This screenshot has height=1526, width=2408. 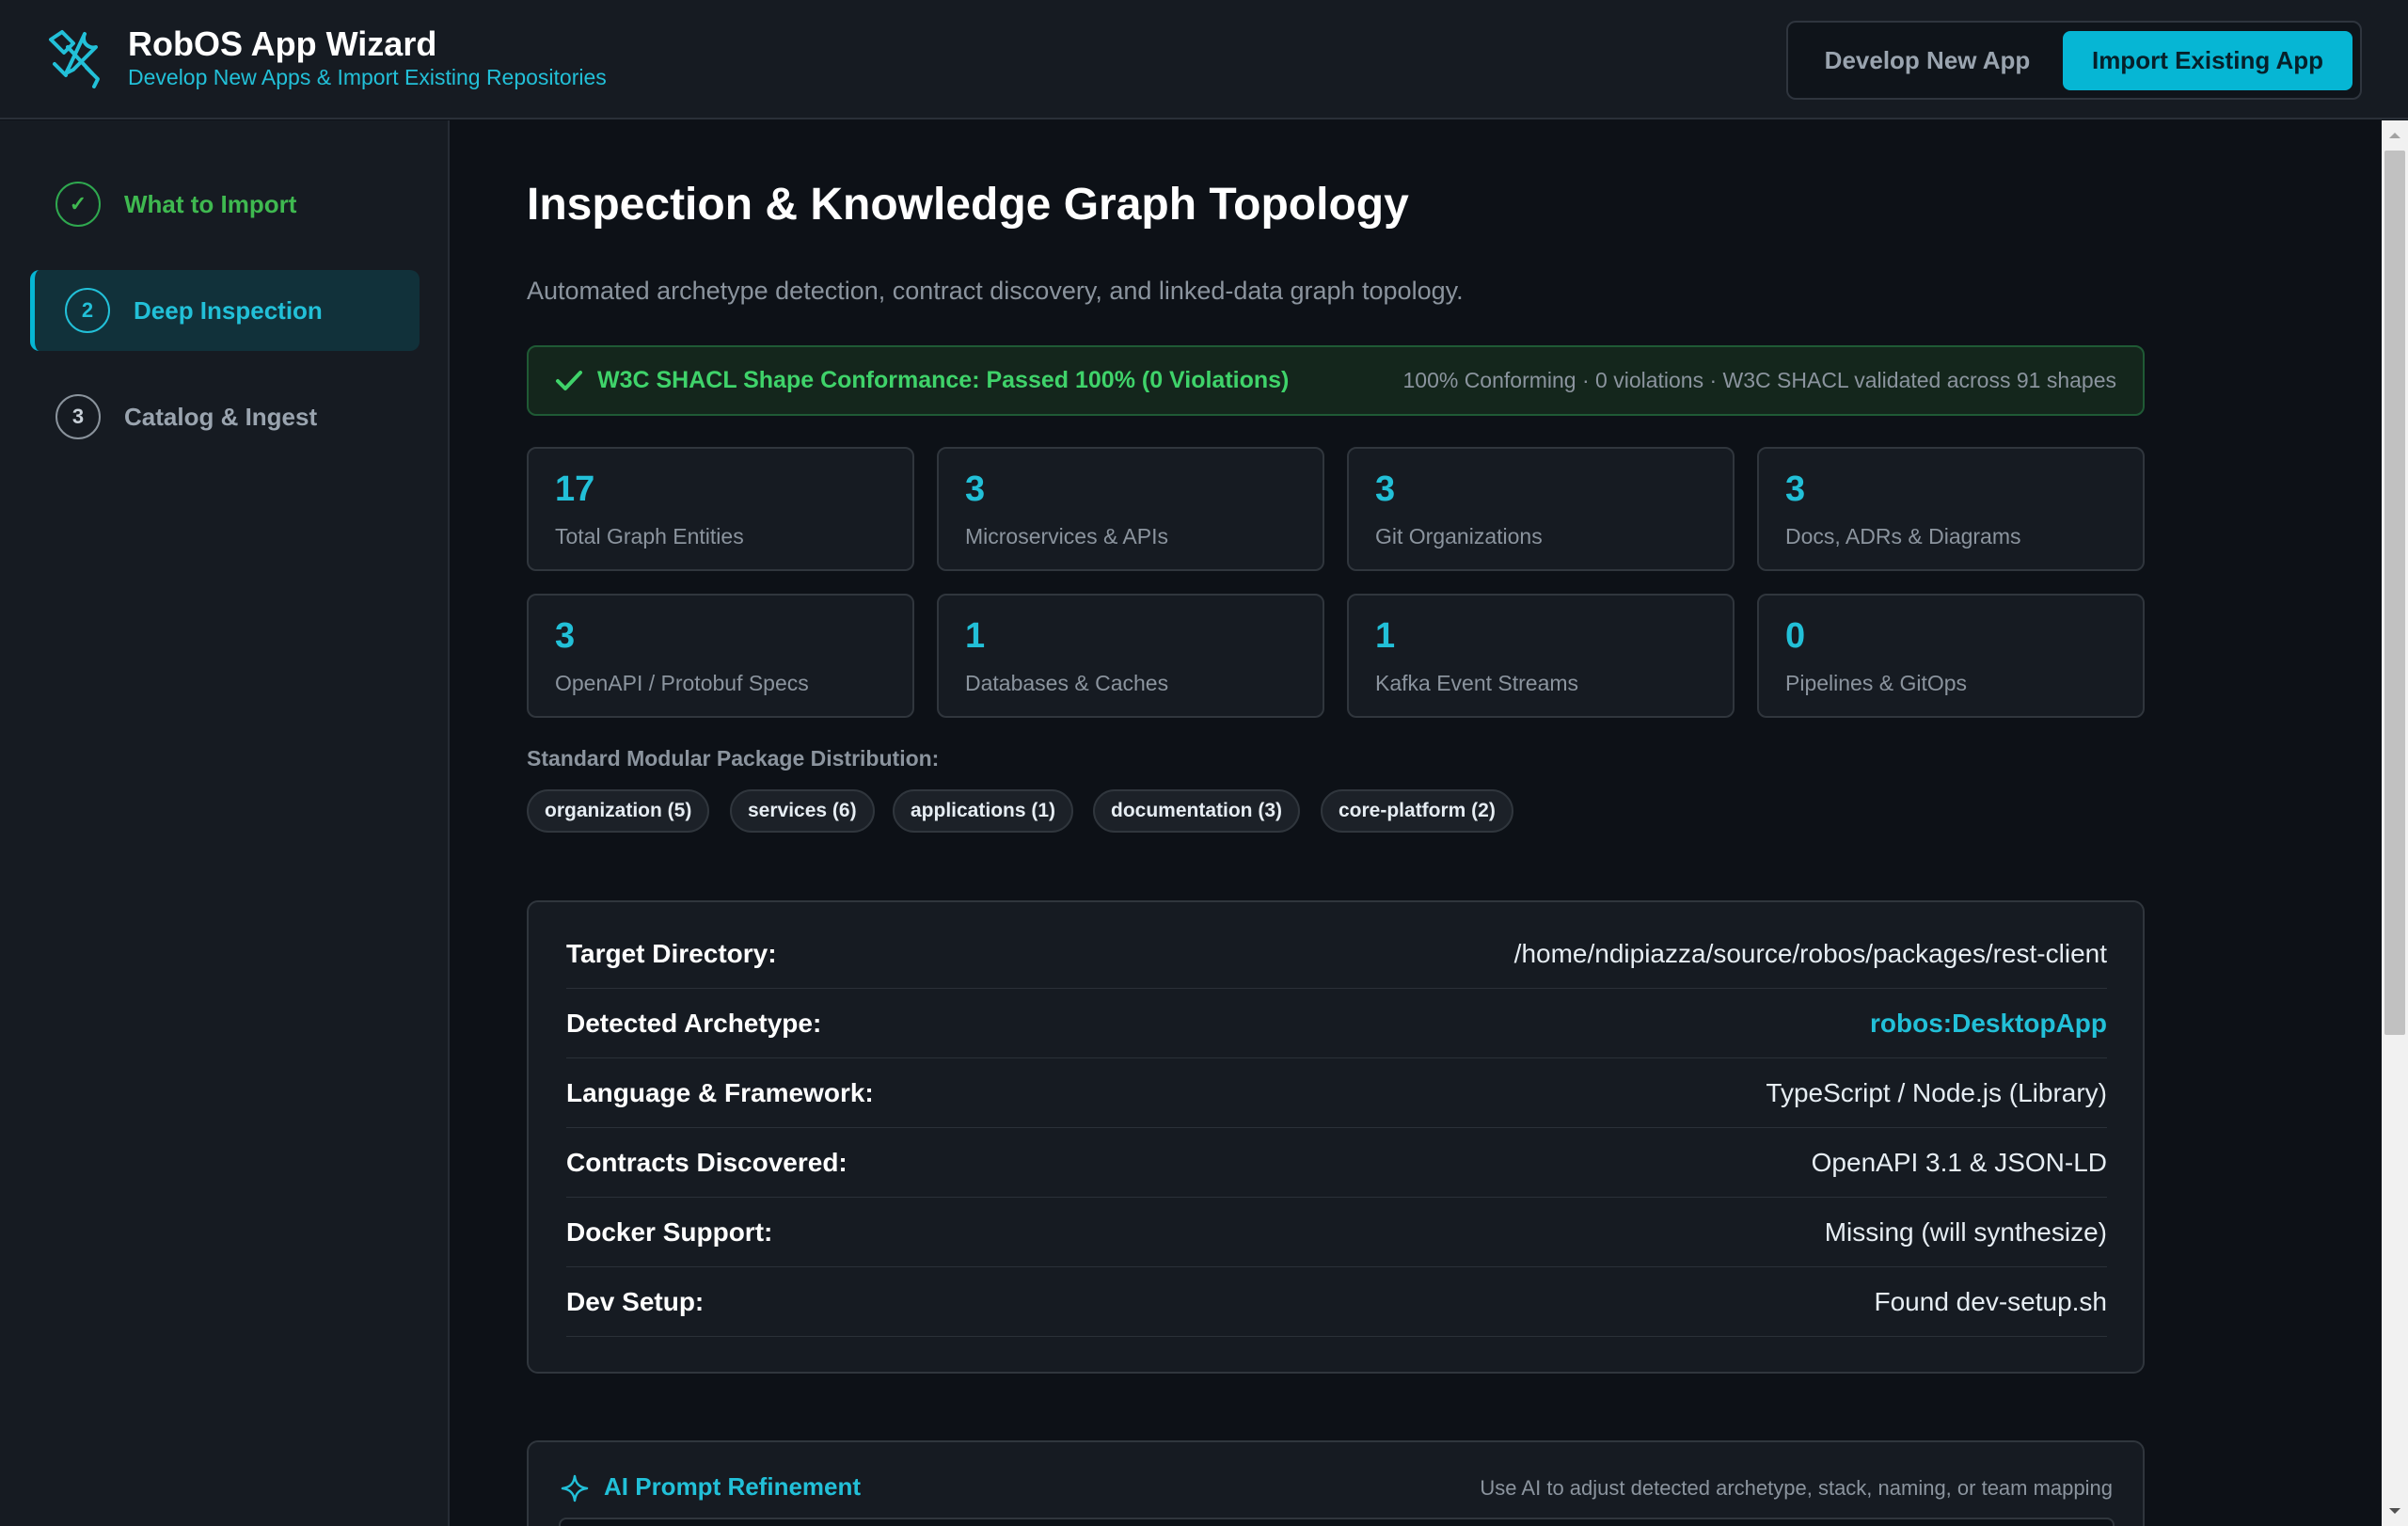 I want to click on vertical-scrollbar, so click(x=2395, y=823).